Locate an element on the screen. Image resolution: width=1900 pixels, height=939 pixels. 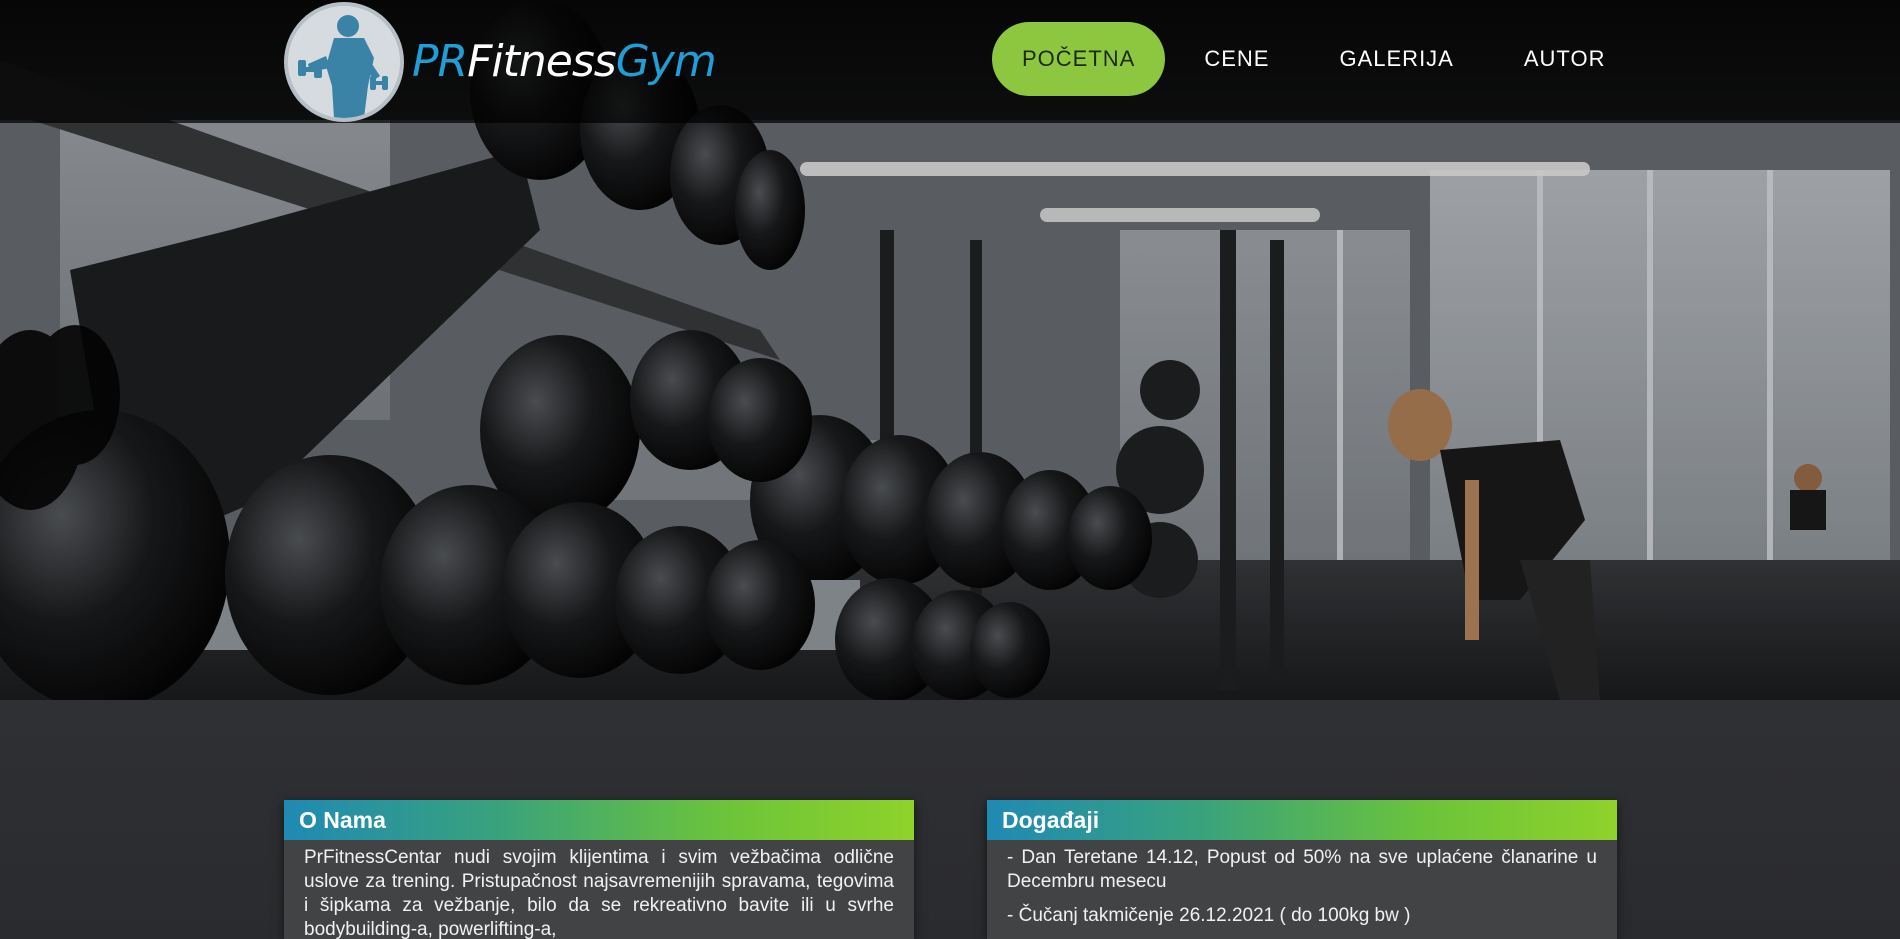
nav-item-pocetna: POČETNA is located at coordinates (1079, 59).